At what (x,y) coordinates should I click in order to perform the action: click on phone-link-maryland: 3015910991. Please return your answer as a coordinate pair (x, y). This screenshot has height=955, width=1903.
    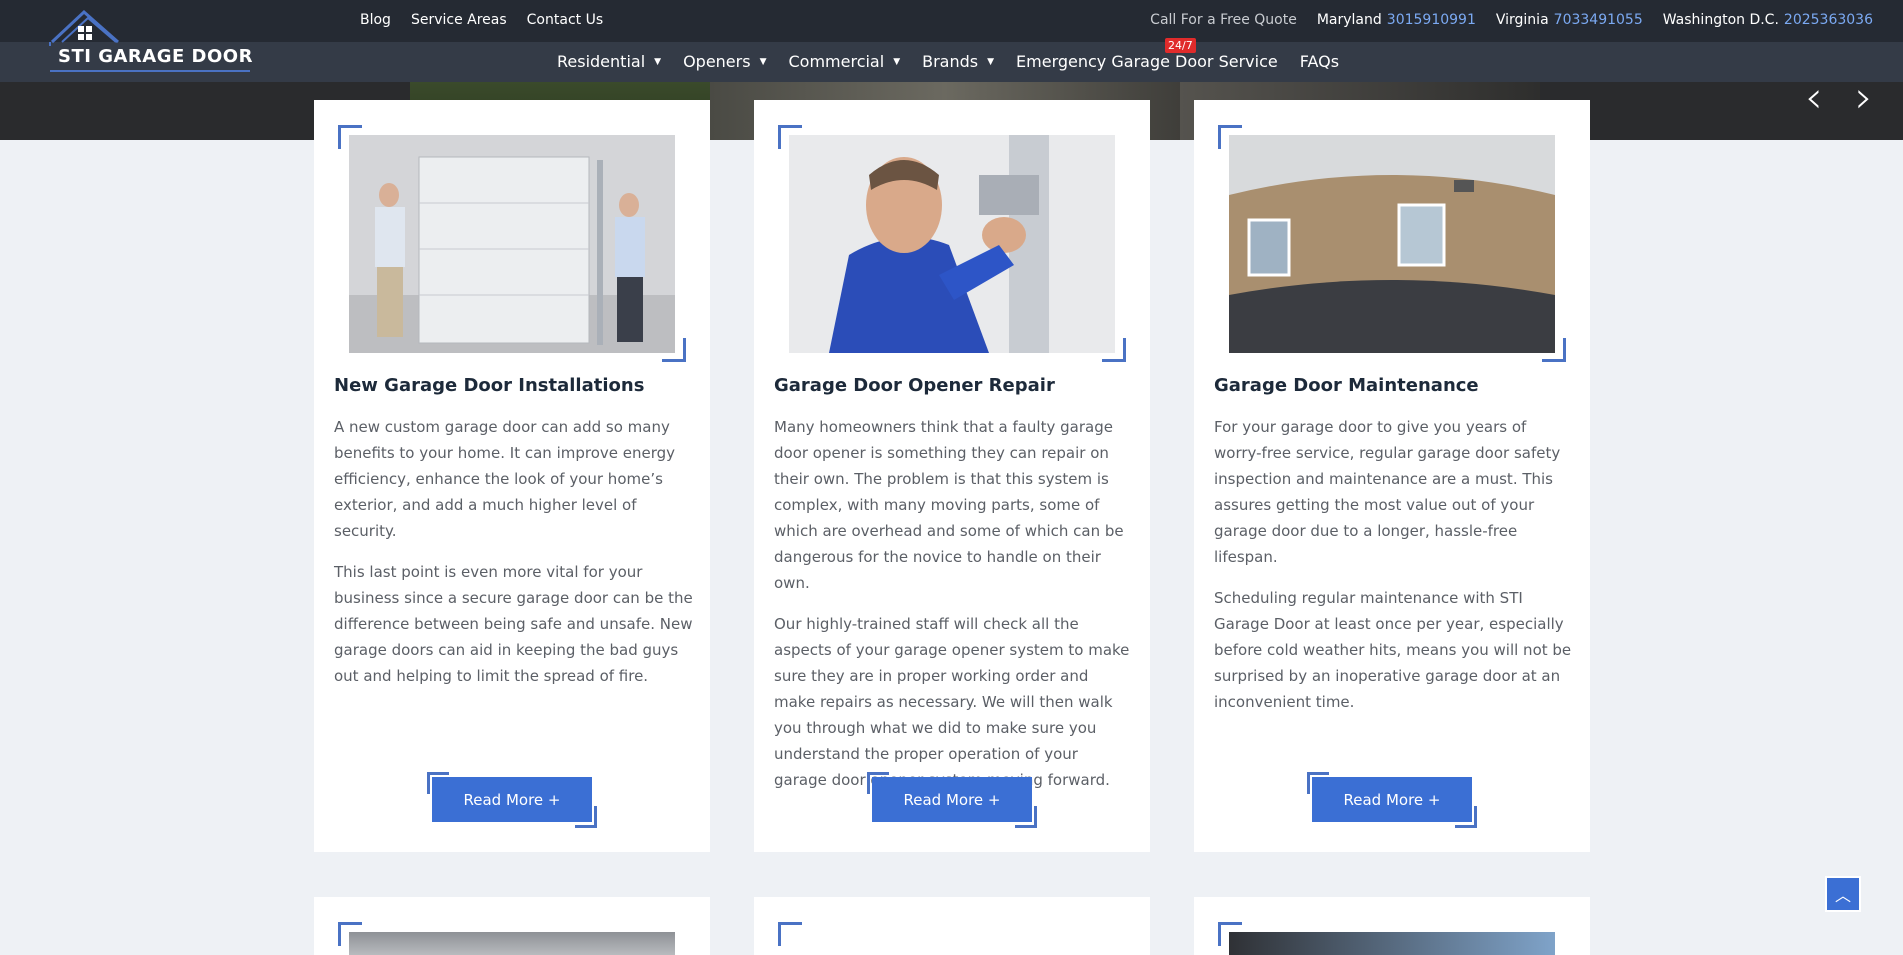
    Looking at the image, I should click on (1431, 20).